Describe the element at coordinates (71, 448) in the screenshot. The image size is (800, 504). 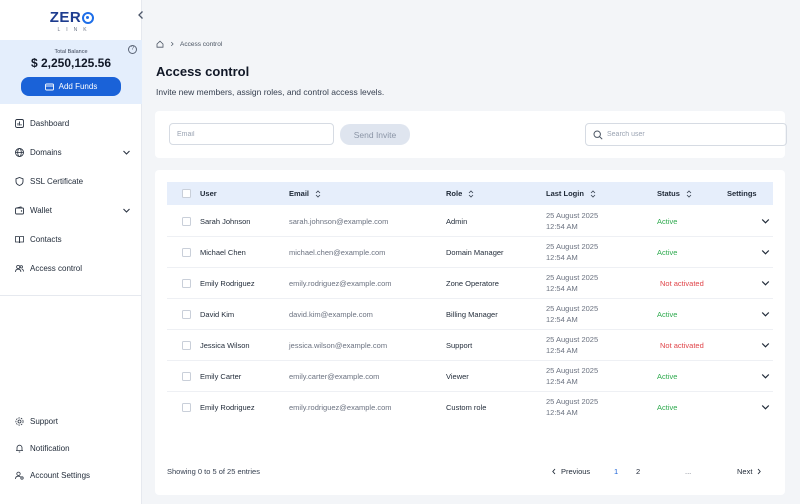
I see `sidebar-item-notification: Notification` at that location.